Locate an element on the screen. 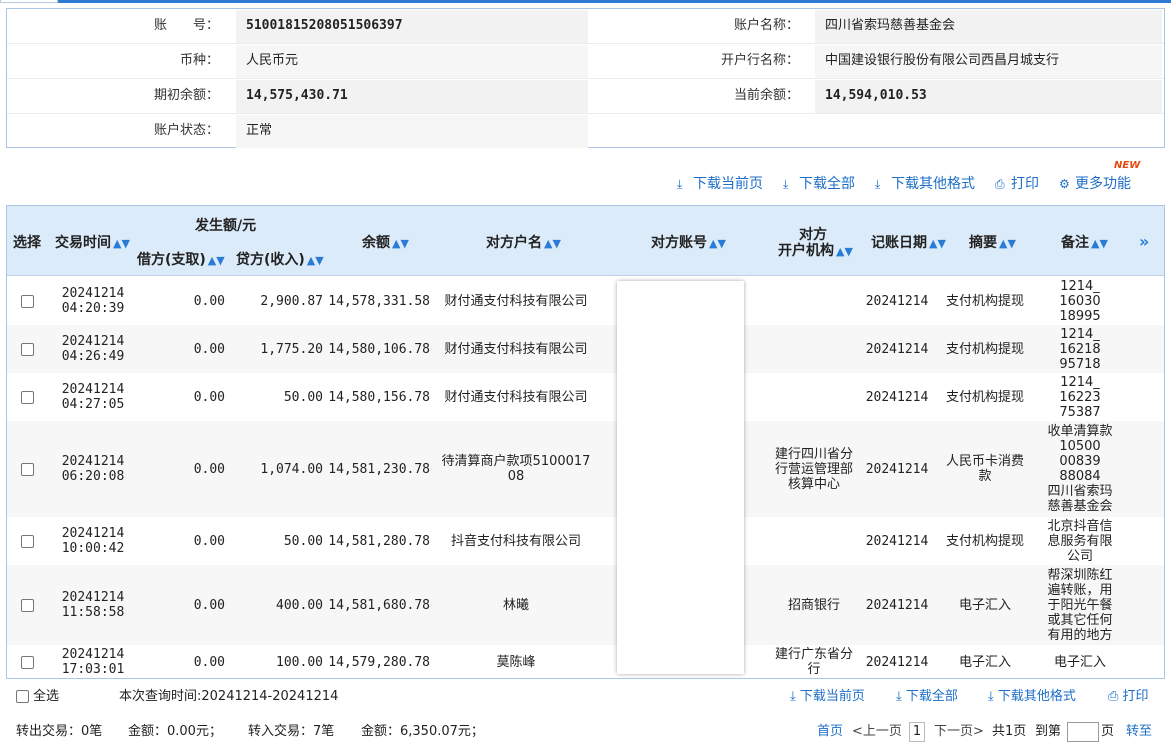  page-unit: 页 is located at coordinates (1108, 731).